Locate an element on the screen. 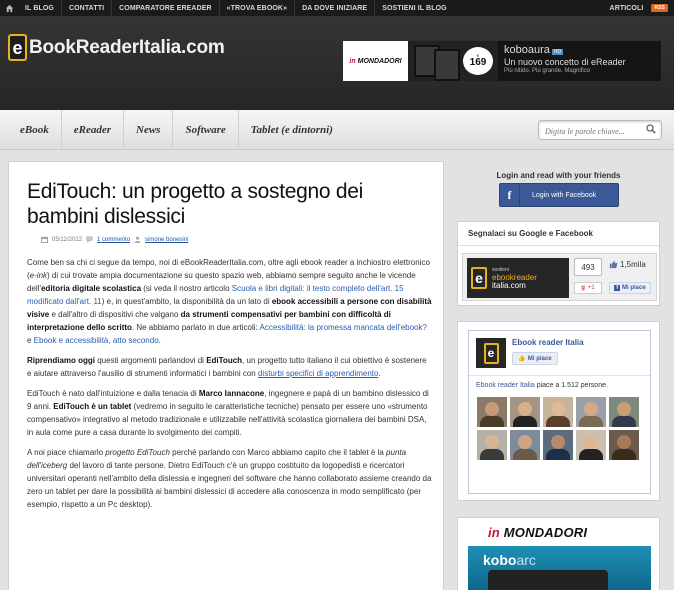 This screenshot has width=674, height=590. banner-badge: HD is located at coordinates (557, 52).